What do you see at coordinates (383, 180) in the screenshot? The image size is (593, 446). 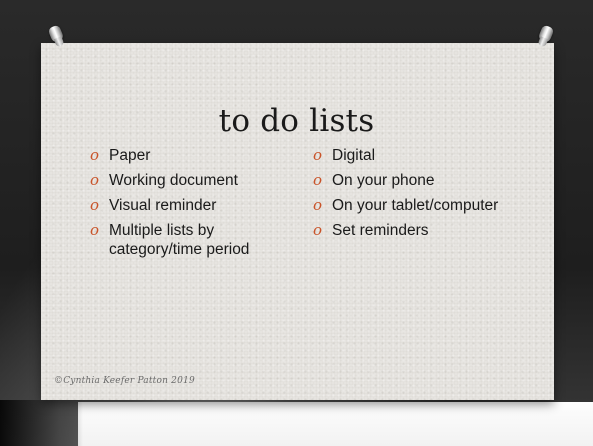 I see `list-item-text: On your phone` at bounding box center [383, 180].